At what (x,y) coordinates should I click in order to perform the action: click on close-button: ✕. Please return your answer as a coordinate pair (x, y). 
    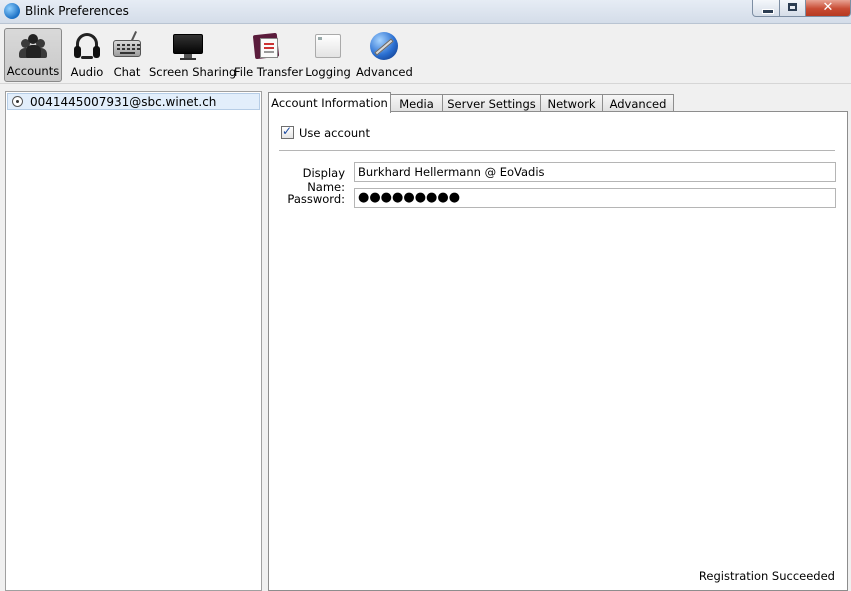
    Looking at the image, I should click on (828, 8).